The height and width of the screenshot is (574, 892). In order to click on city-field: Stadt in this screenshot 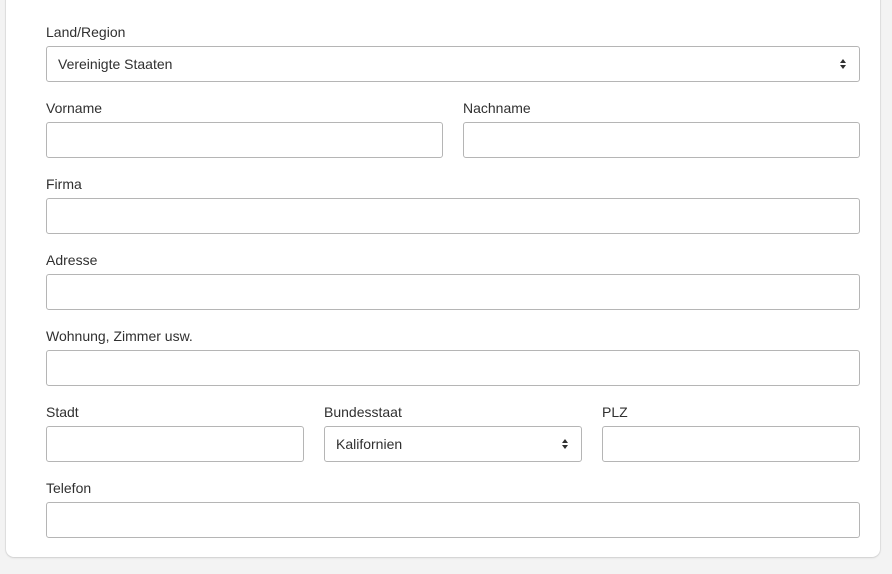, I will do `click(175, 433)`.